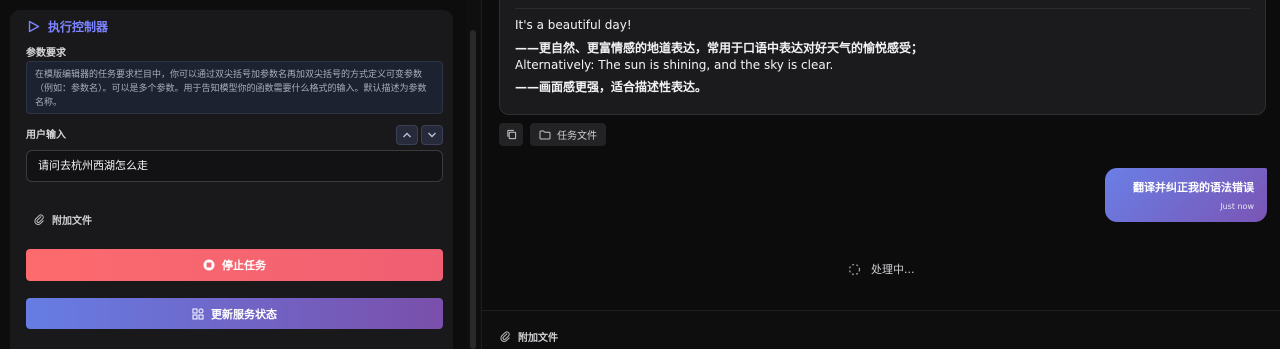 The width and height of the screenshot is (1280, 349). What do you see at coordinates (244, 265) in the screenshot?
I see `stop-task-label: 停止任务` at bounding box center [244, 265].